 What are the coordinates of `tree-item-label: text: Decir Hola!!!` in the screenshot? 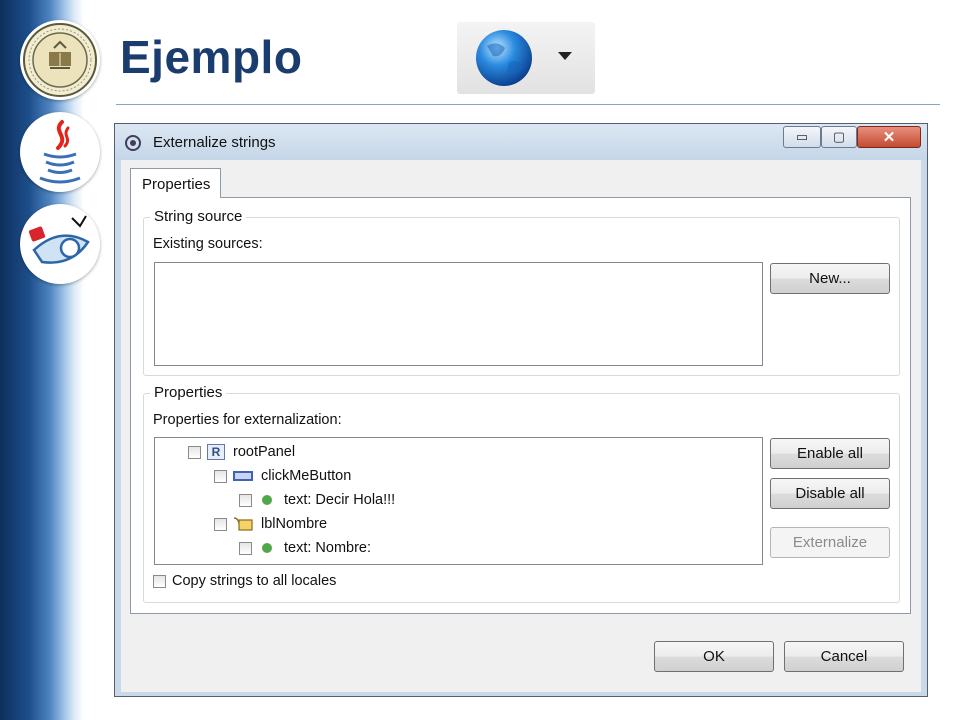 It's located at (340, 500).